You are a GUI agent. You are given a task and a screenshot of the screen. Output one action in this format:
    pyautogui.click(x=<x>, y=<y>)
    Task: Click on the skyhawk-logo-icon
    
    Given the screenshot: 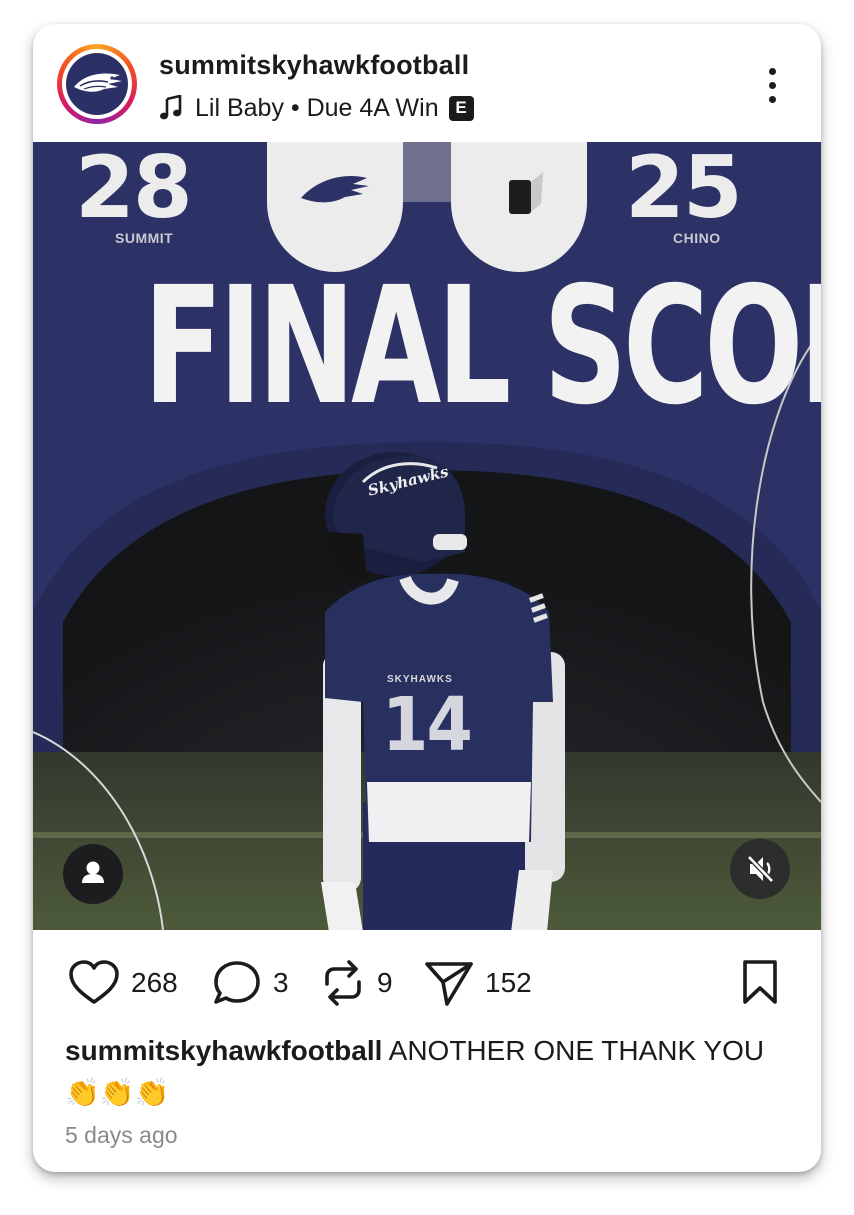 What is the action you would take?
    pyautogui.click(x=97, y=84)
    